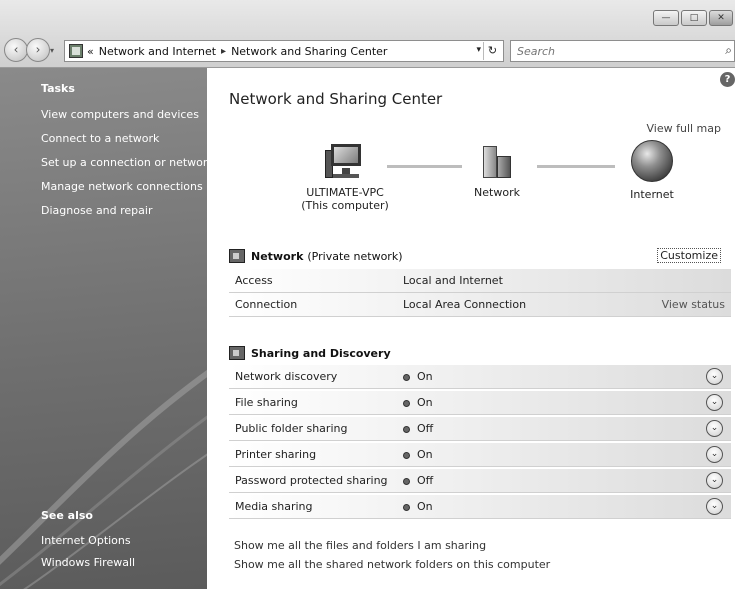  I want to click on row-label: Printer sharing, so click(276, 454).